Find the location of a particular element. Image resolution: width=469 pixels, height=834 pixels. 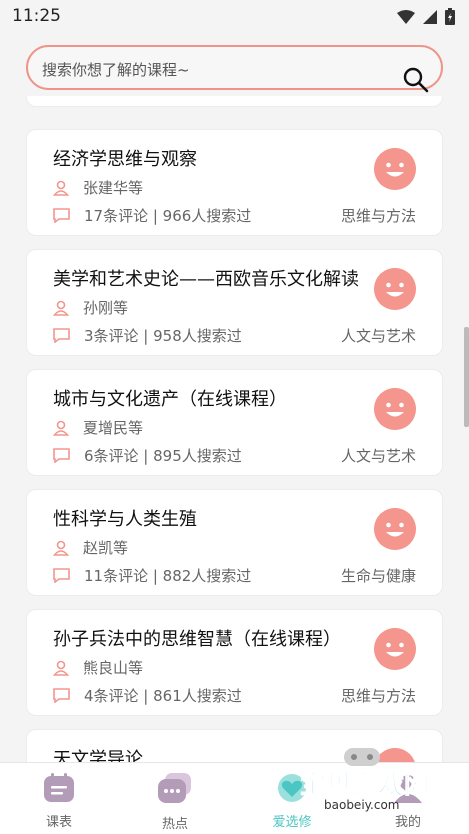

course-teacher-name: 孙刚等 is located at coordinates (106, 308).